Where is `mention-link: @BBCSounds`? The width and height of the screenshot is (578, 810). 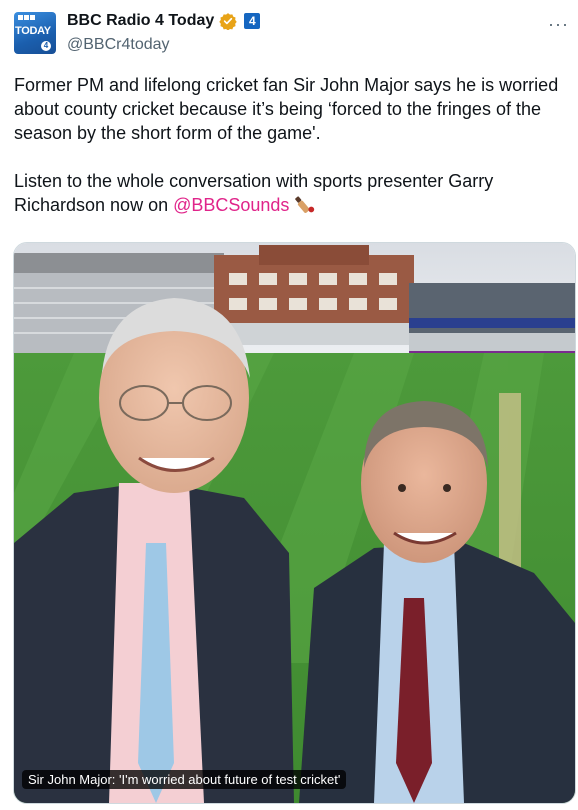 mention-link: @BBCSounds is located at coordinates (231, 205).